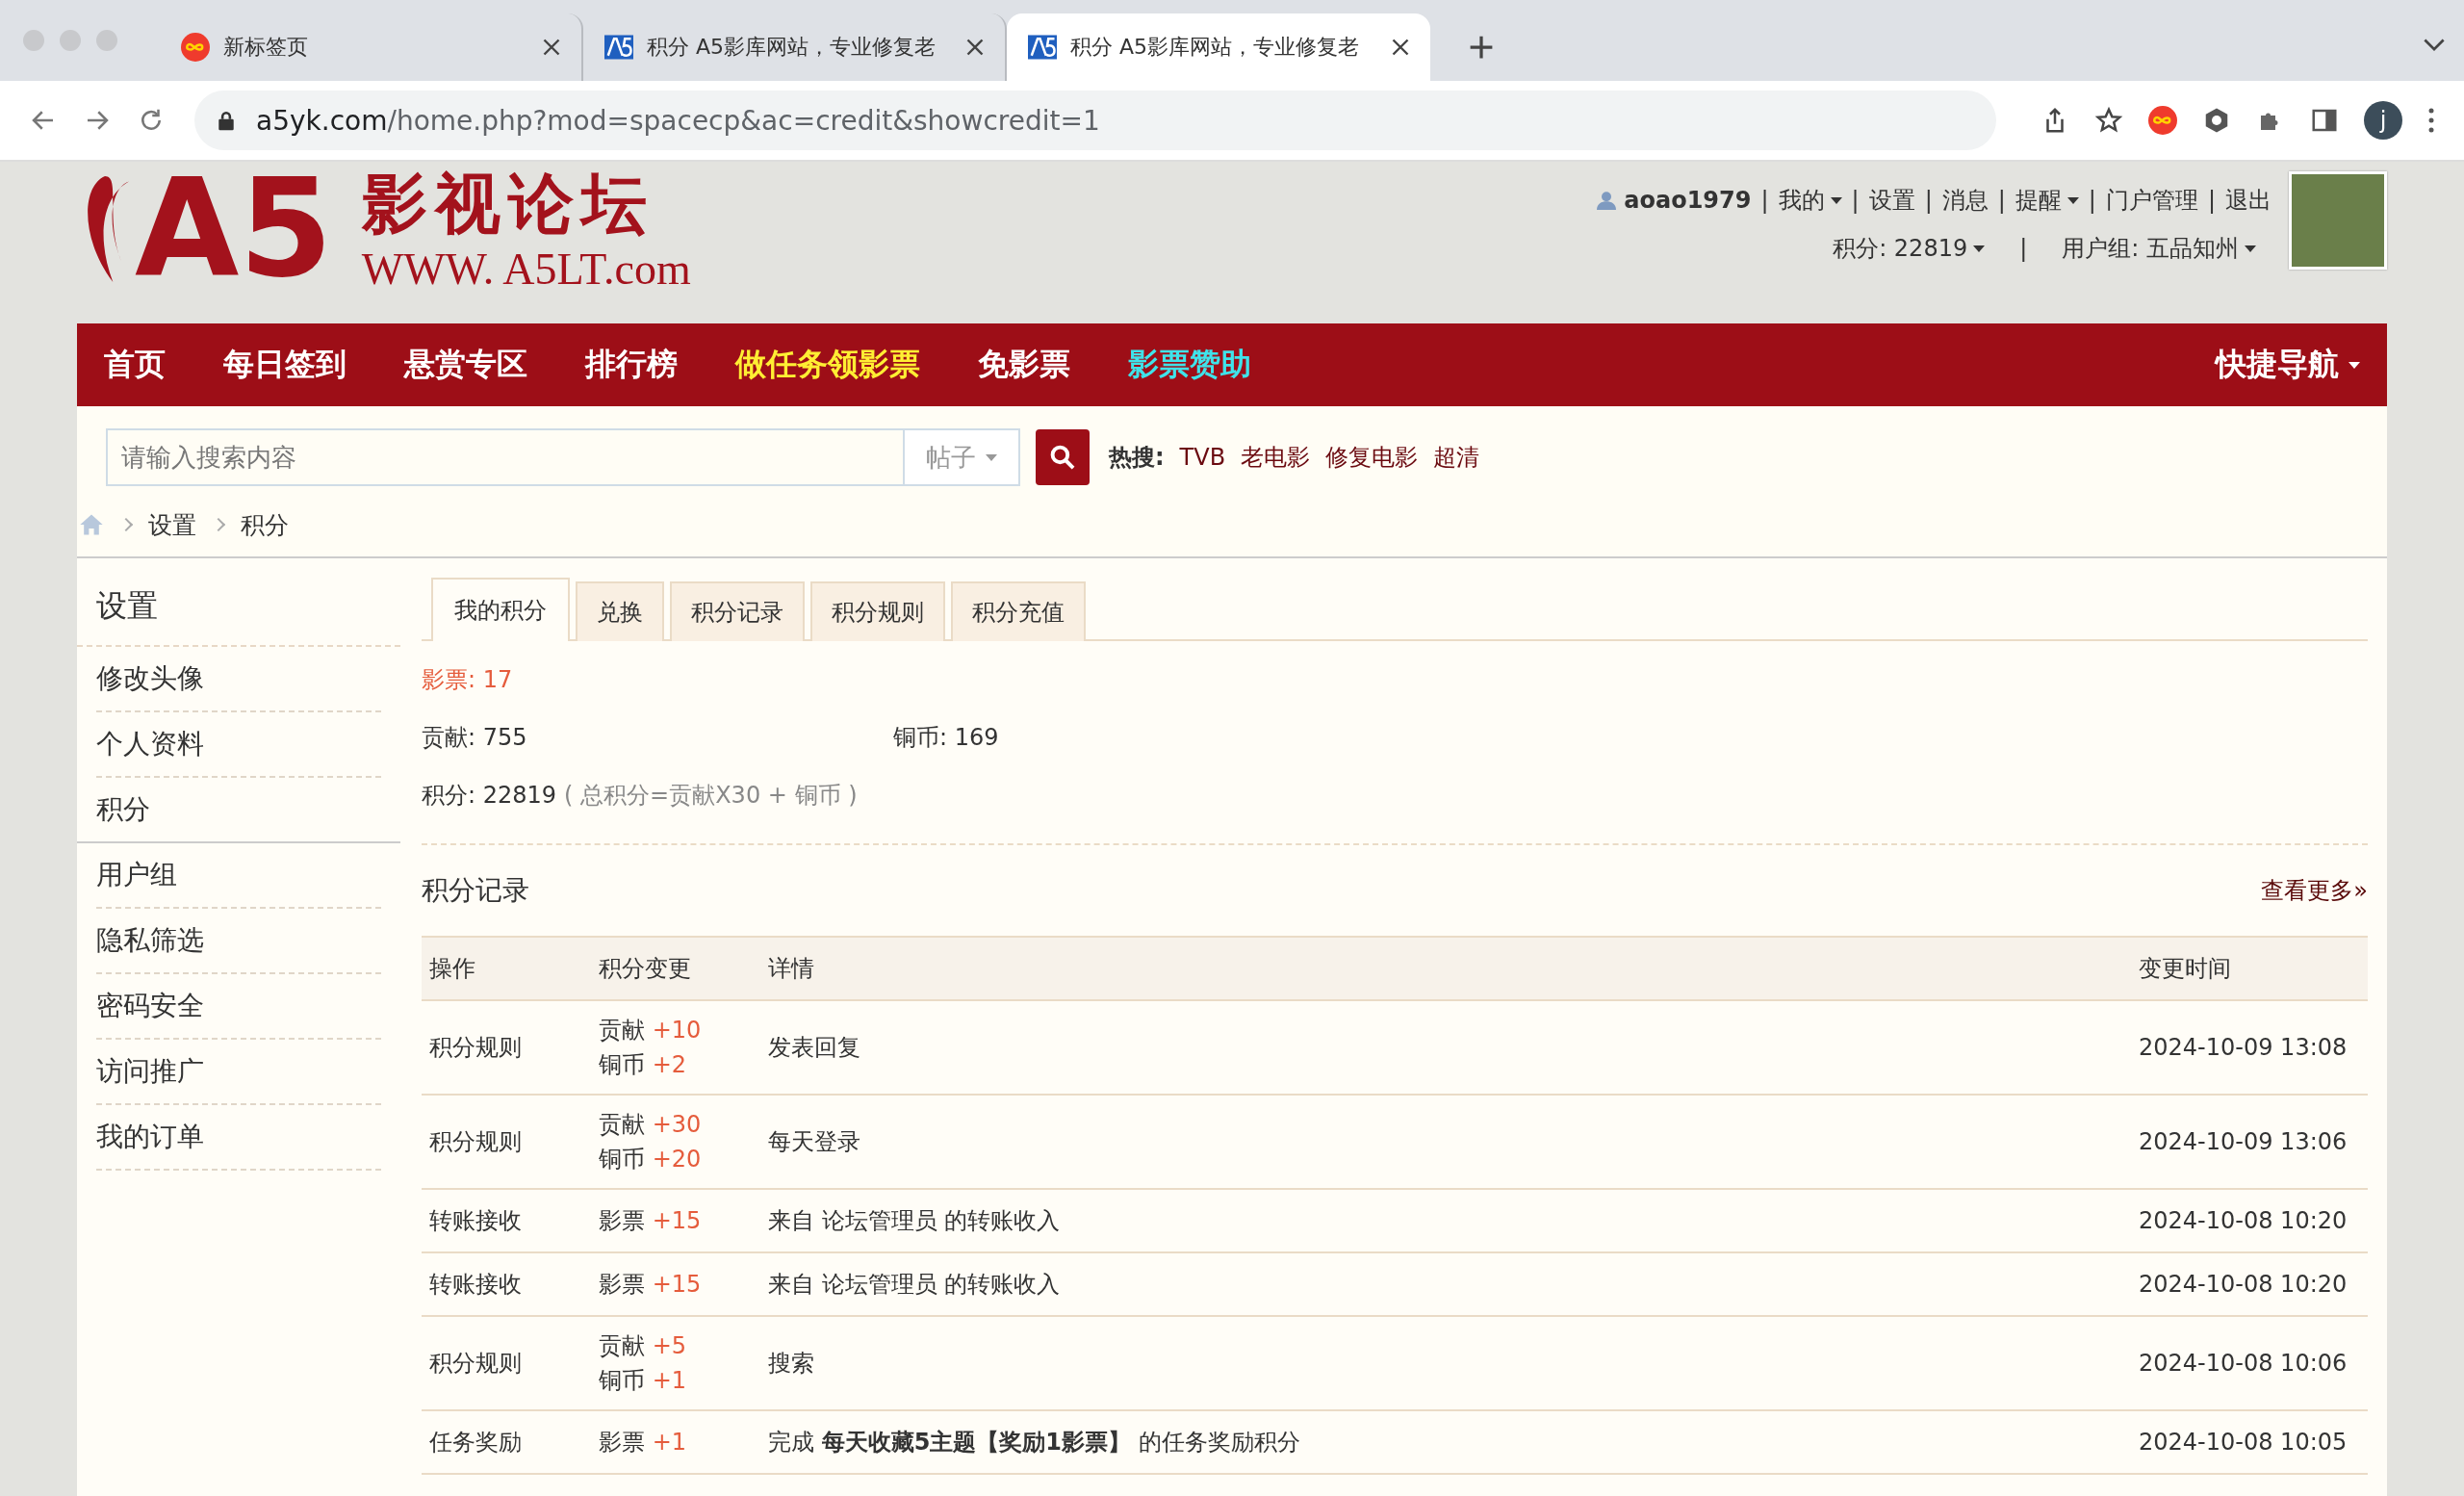 Image resolution: width=2464 pixels, height=1496 pixels. I want to click on tab: 积分记录, so click(737, 611).